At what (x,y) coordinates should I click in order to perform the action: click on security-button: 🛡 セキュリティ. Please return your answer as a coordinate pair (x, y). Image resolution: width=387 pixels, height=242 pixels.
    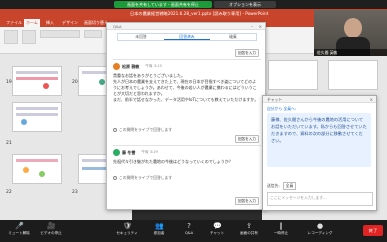
    Looking at the image, I should click on (127, 229).